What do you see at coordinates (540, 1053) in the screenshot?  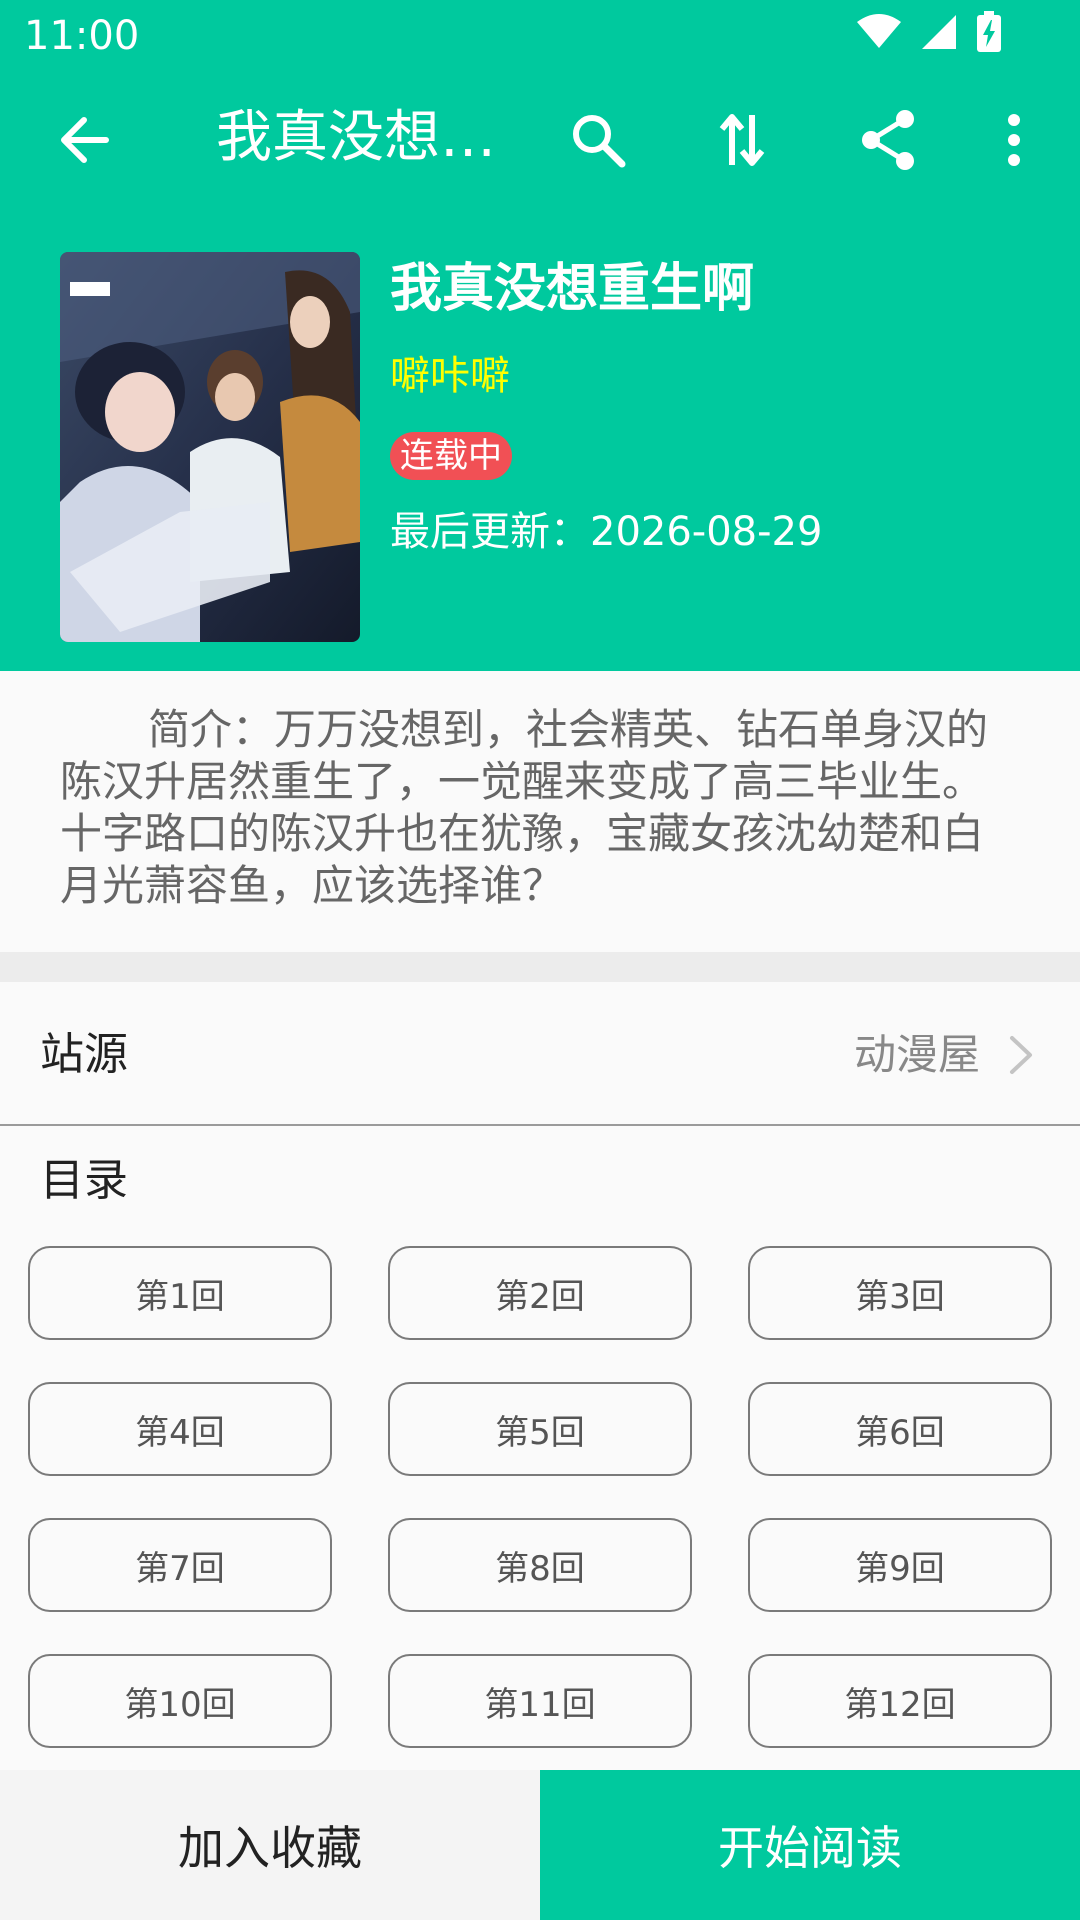 I see `source-row: 站源 动漫屋` at bounding box center [540, 1053].